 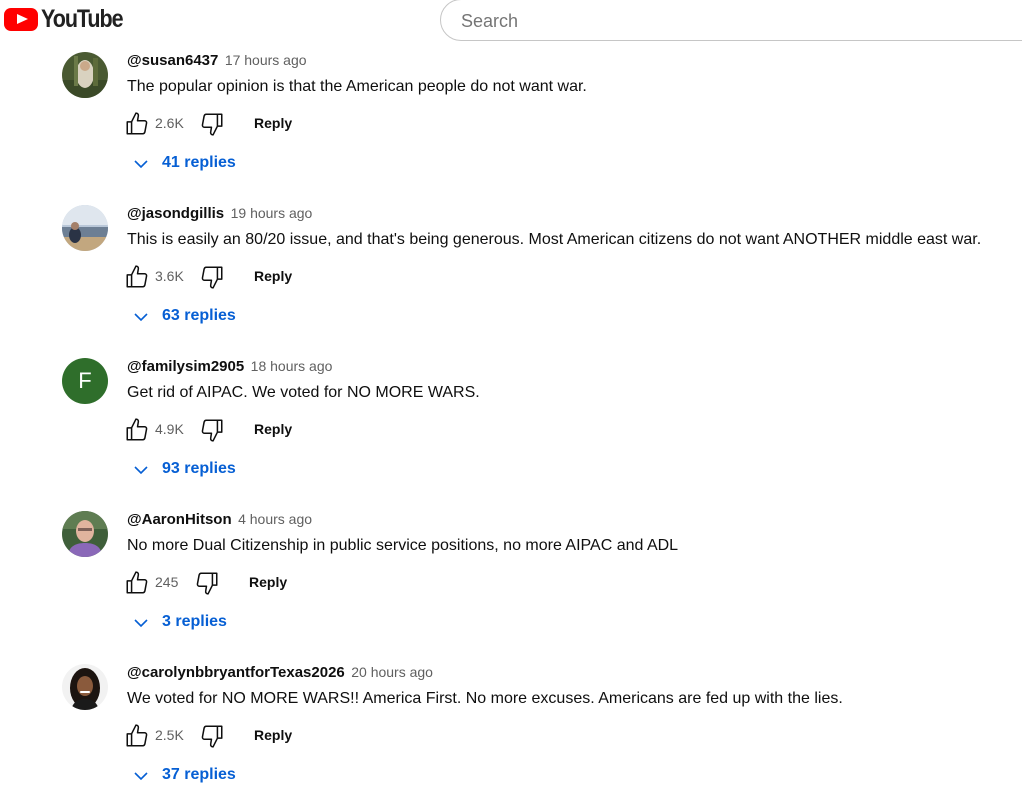 I want to click on logo-text: YouTube, so click(x=82, y=18).